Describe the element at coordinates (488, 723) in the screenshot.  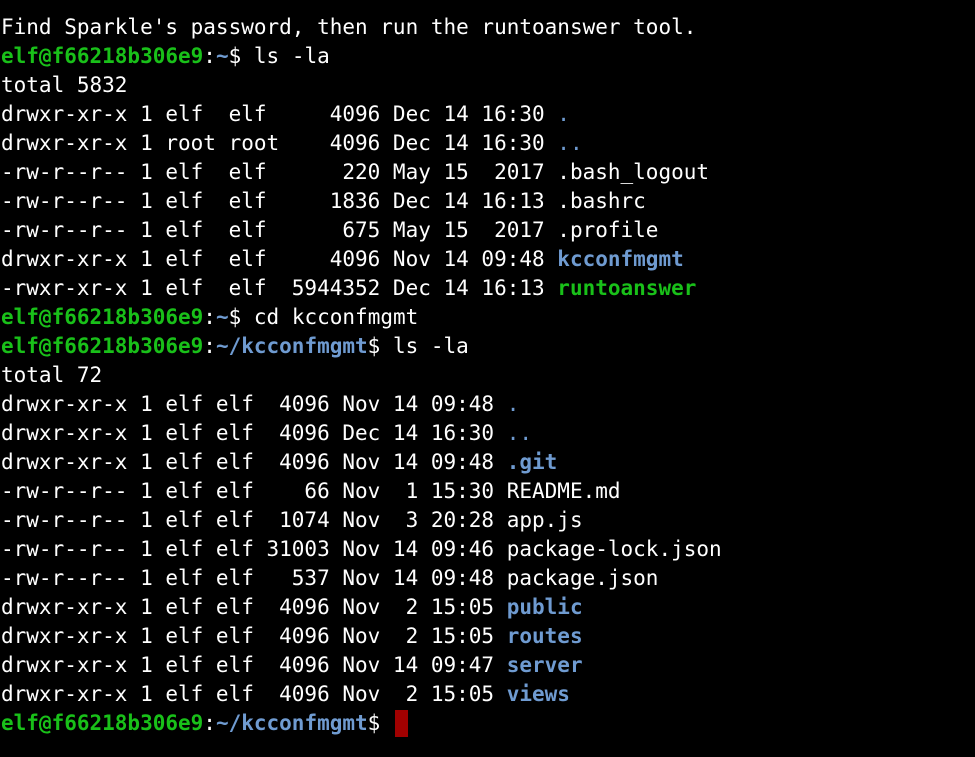
I see `prompt-line-active: elf@f66218b306e9:~/kcconfmgmt$` at that location.